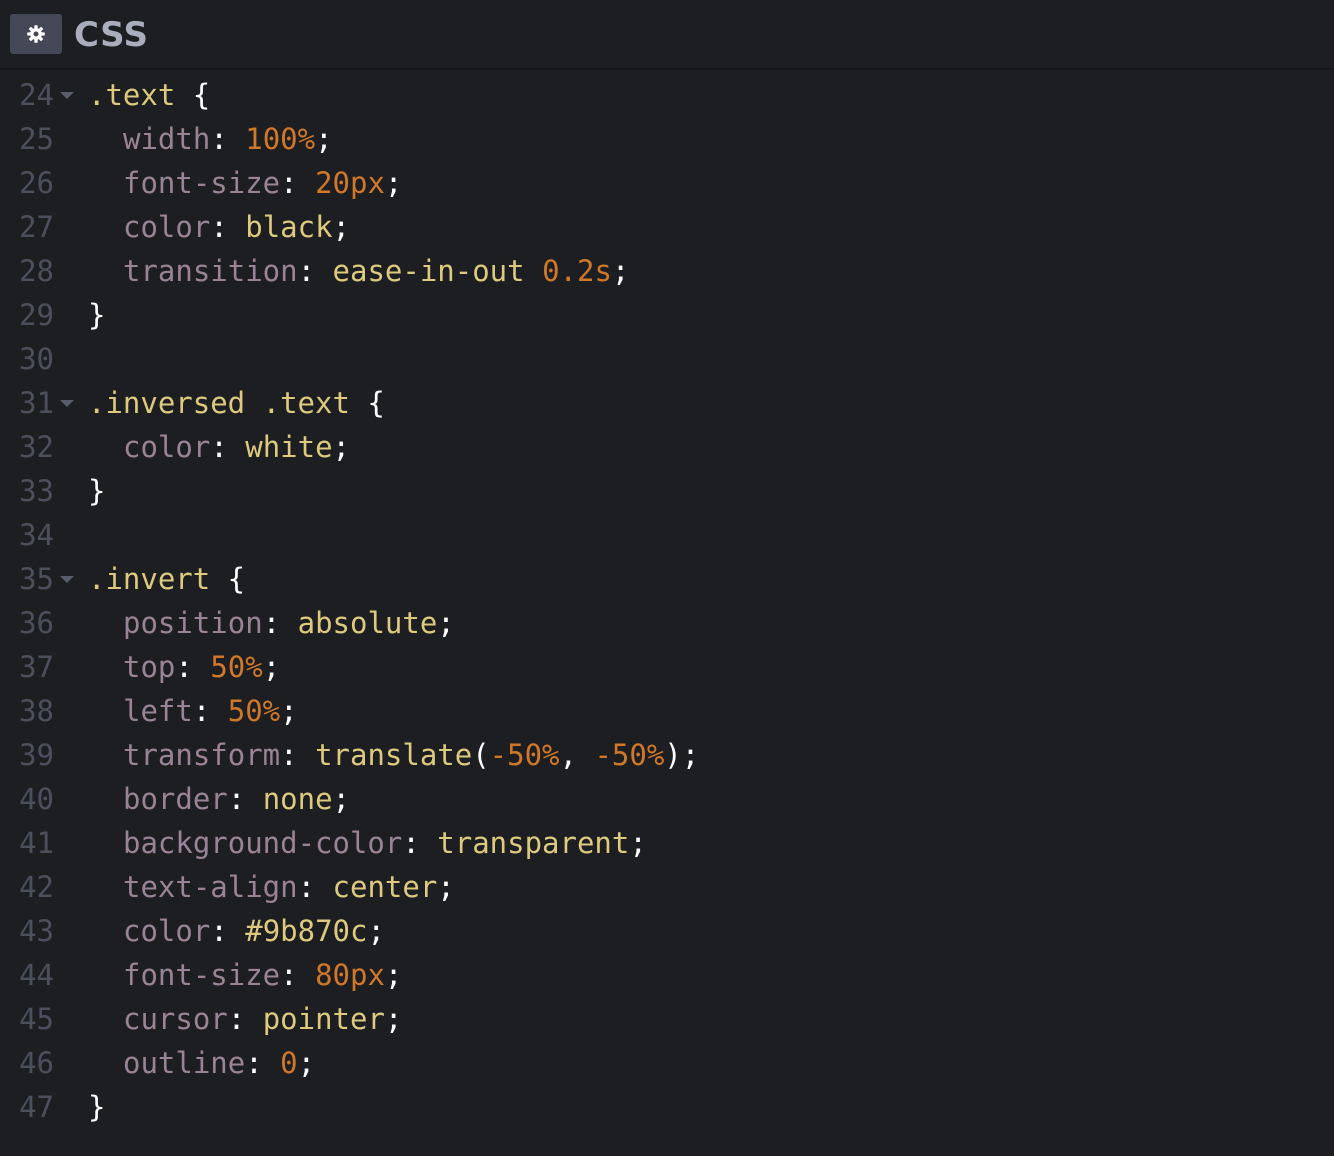 The height and width of the screenshot is (1156, 1334). What do you see at coordinates (629, 755) in the screenshot?
I see `css-number: -50%` at bounding box center [629, 755].